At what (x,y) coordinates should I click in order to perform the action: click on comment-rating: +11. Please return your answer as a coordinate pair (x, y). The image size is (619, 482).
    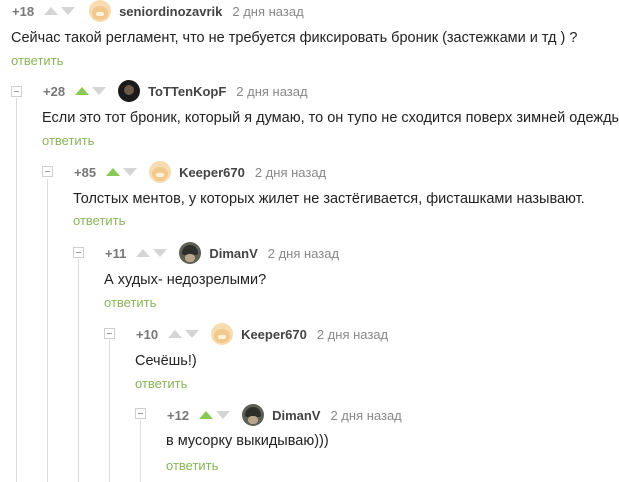
    Looking at the image, I should click on (116, 253).